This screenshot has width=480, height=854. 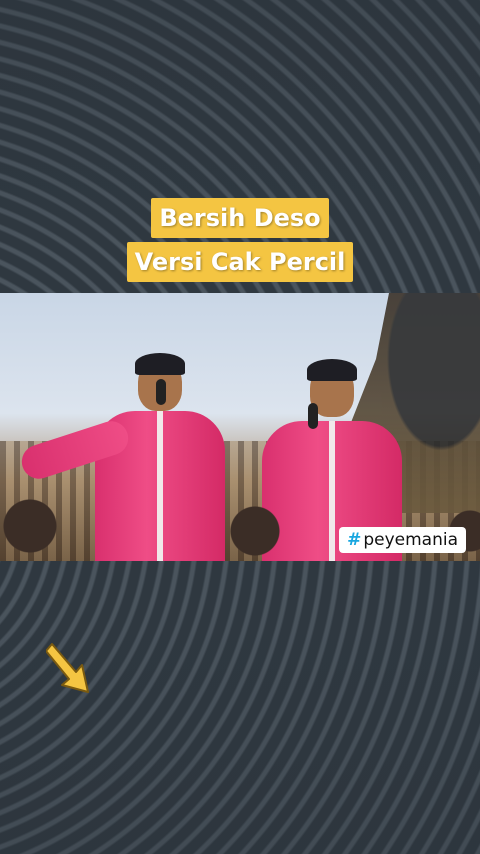 I want to click on performer-left-cap, so click(x=160, y=364).